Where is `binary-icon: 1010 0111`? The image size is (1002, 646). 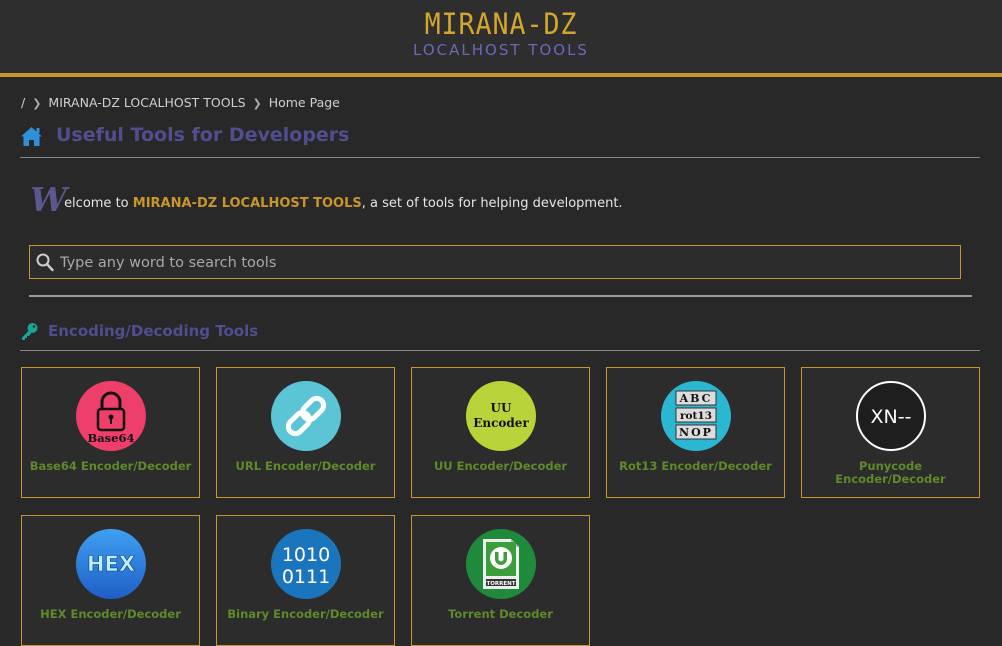
binary-icon: 1010 0111 is located at coordinates (306, 564).